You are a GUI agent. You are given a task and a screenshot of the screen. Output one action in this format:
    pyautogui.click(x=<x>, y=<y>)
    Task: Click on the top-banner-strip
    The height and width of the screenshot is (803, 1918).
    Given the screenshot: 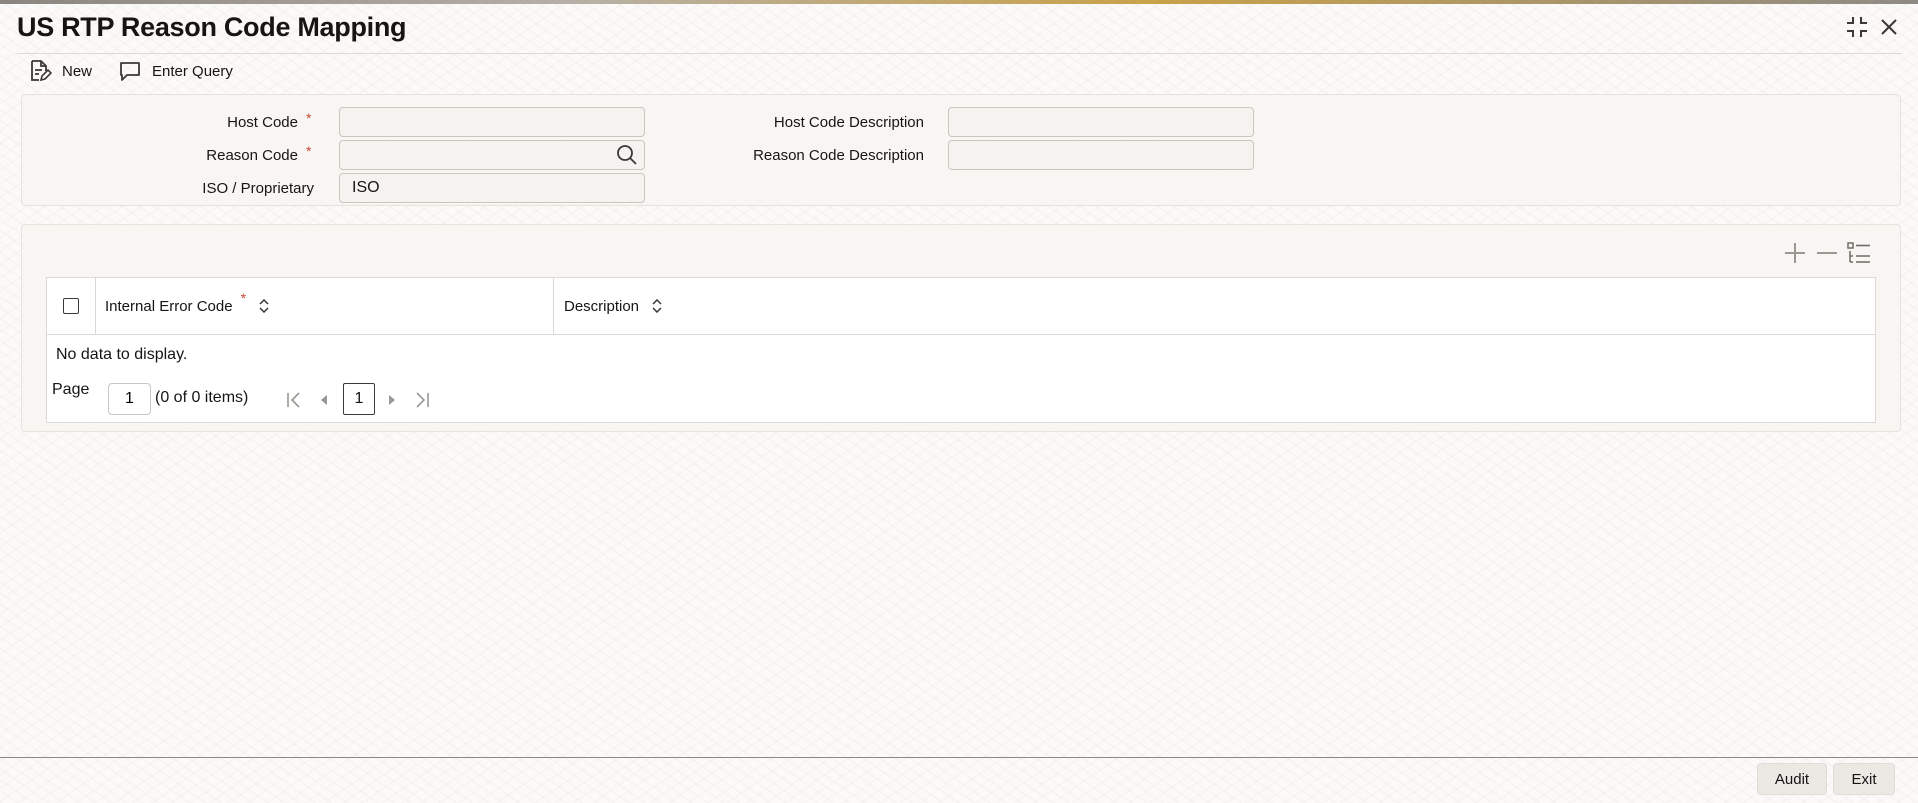 What is the action you would take?
    pyautogui.click(x=959, y=2)
    